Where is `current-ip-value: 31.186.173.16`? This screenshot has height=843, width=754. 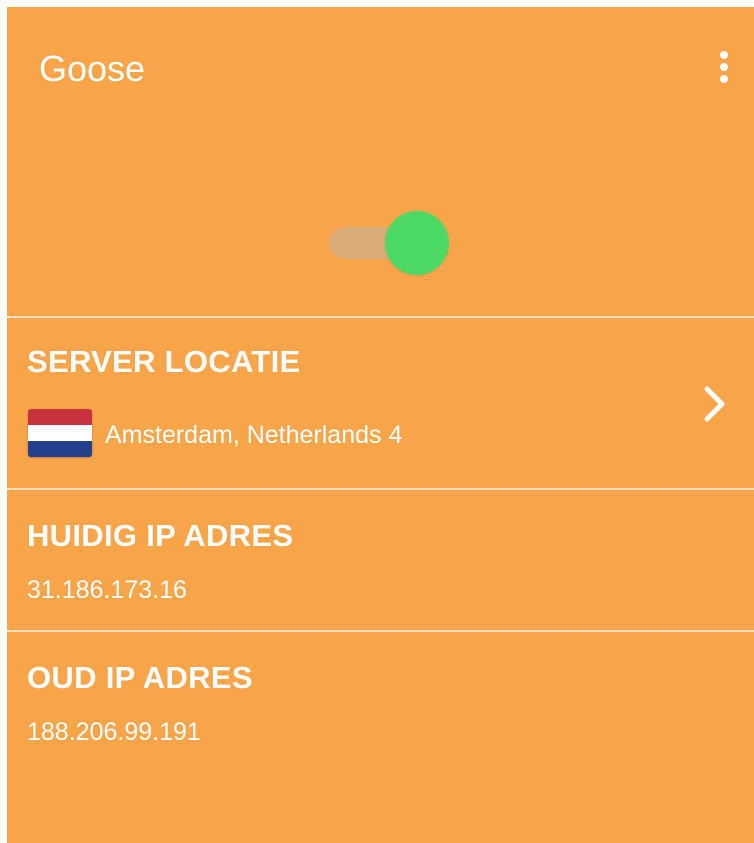
current-ip-value: 31.186.173.16 is located at coordinates (107, 590).